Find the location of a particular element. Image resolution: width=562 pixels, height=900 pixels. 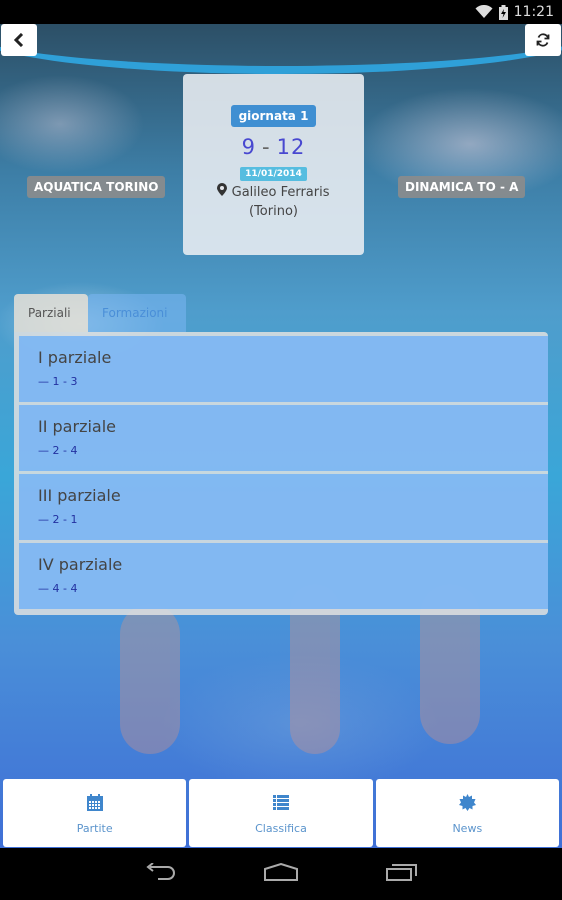

certificate-icon is located at coordinates (467, 803).